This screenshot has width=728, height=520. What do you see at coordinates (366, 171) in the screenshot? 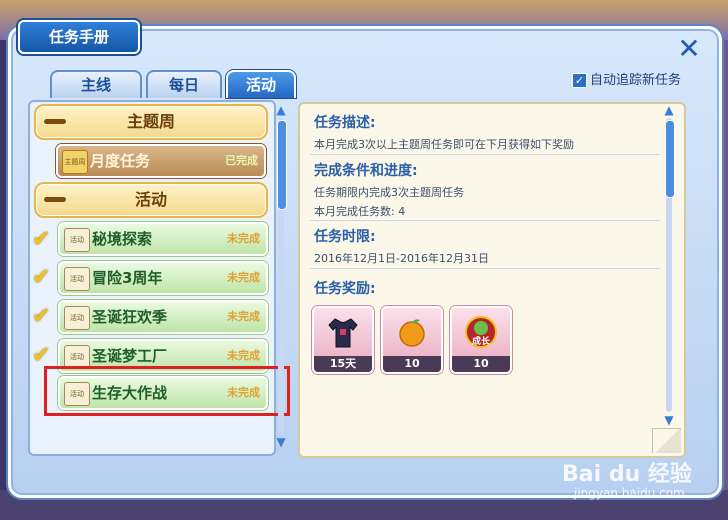
I see `condition-title: 完成条件和进度:` at bounding box center [366, 171].